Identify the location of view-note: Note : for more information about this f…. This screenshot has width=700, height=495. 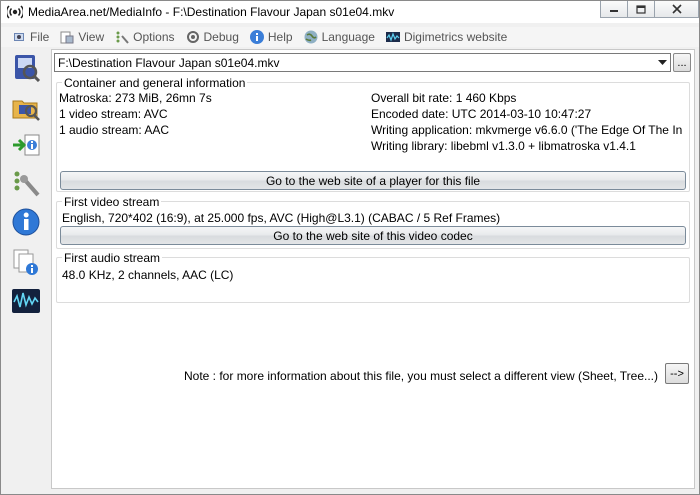
(421, 376).